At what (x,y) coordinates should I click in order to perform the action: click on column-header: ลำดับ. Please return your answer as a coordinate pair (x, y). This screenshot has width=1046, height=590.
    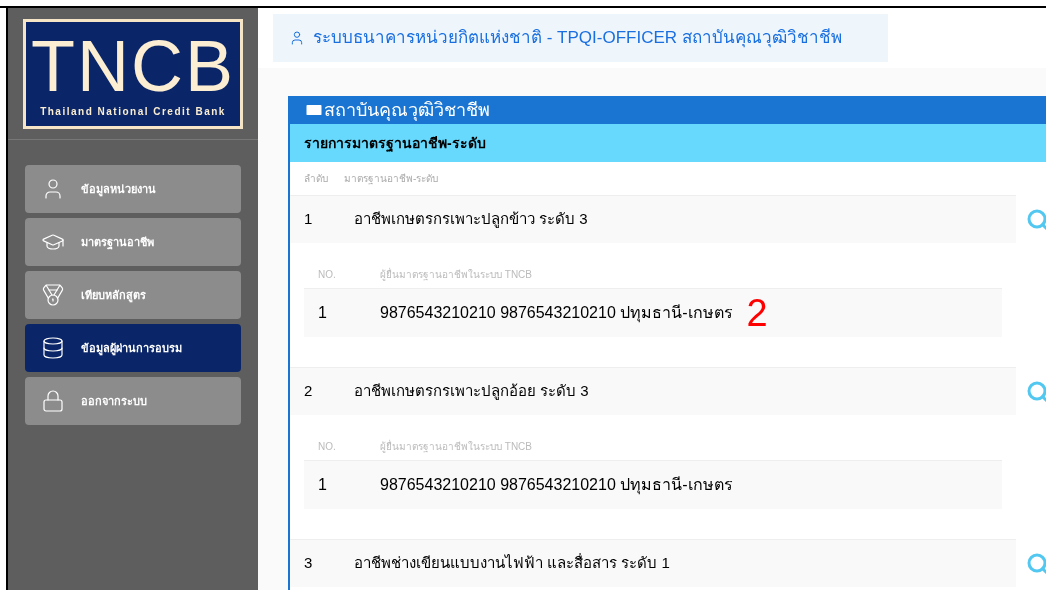
    Looking at the image, I should click on (316, 179).